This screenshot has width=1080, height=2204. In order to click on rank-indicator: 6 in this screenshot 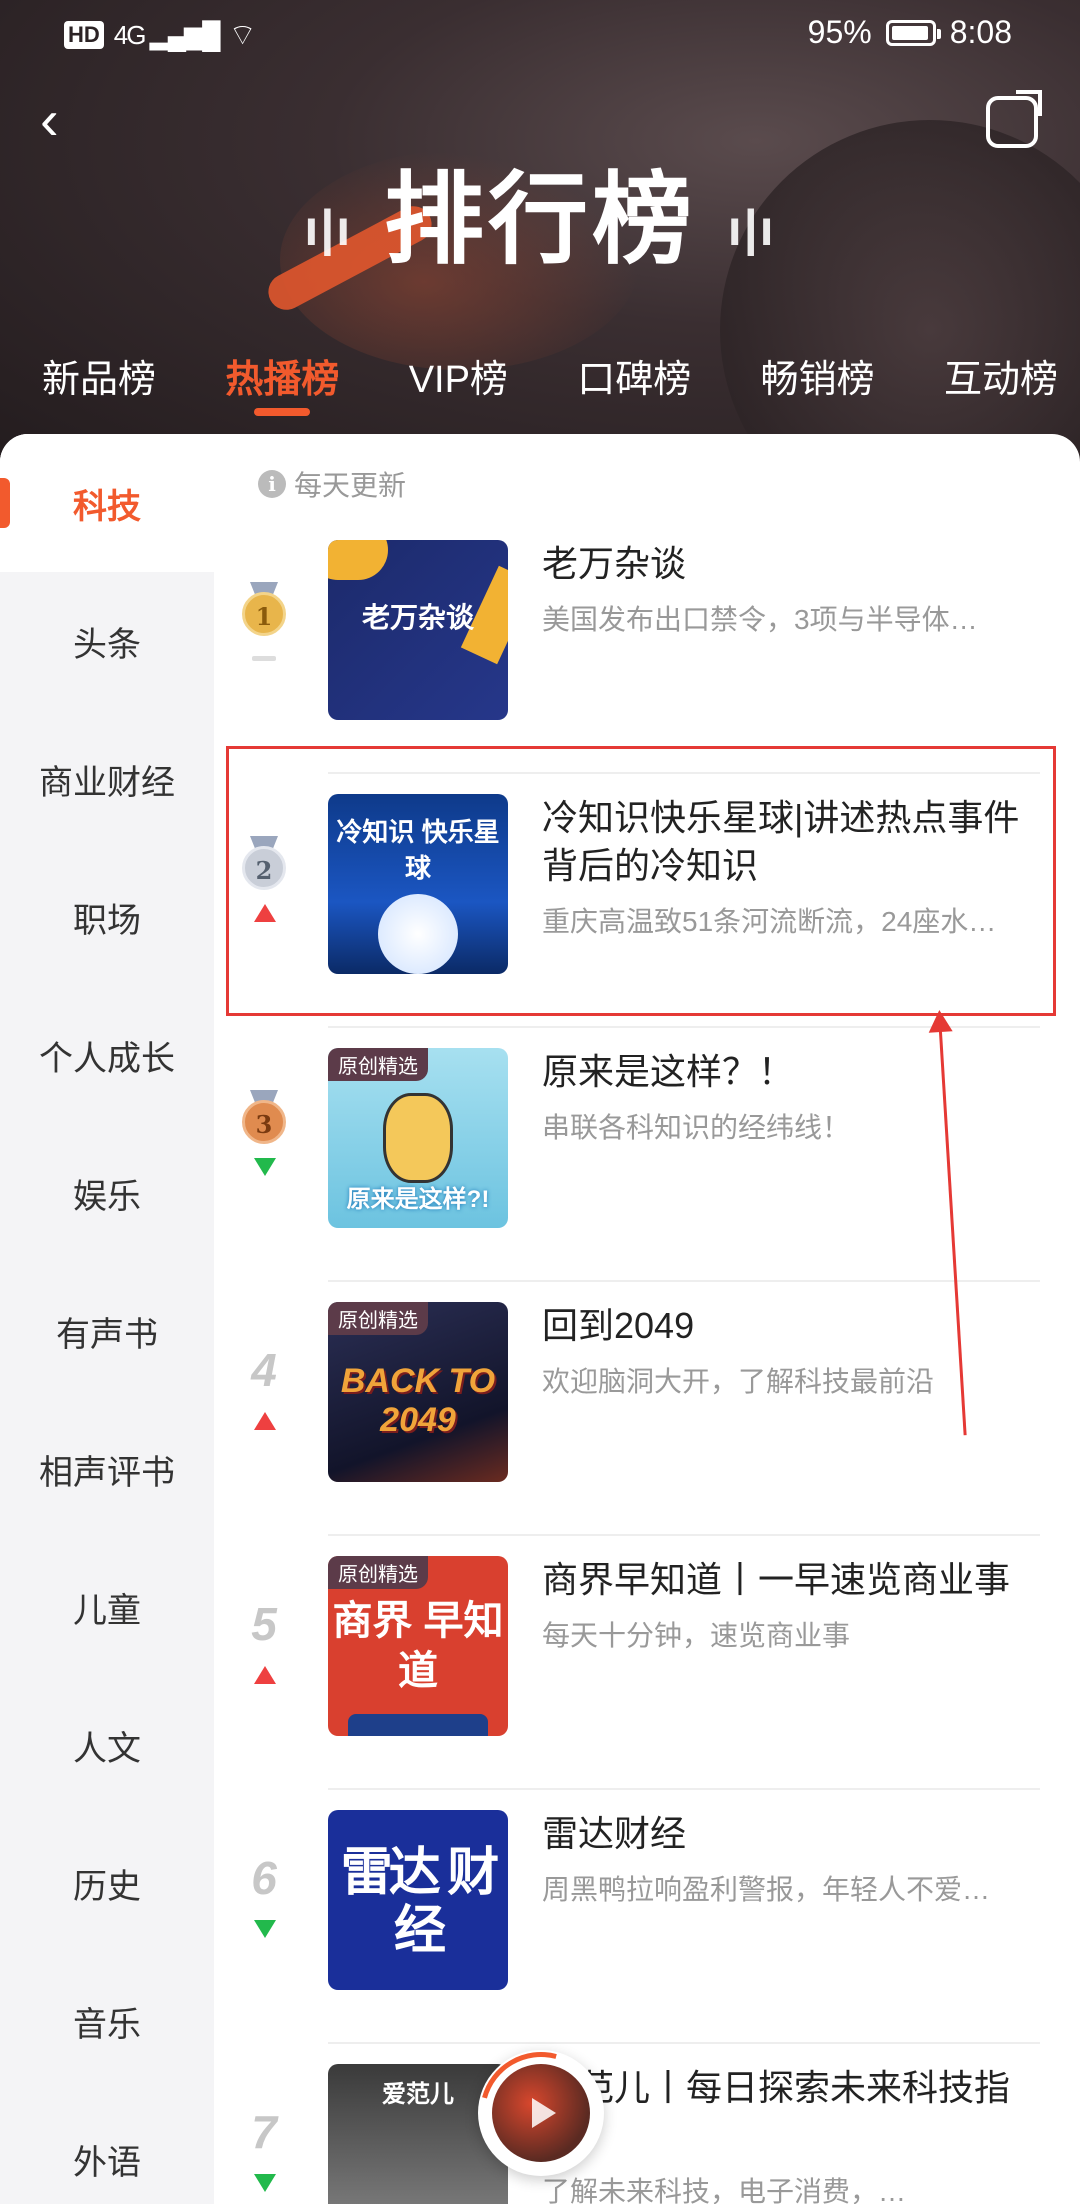, I will do `click(264, 1895)`.